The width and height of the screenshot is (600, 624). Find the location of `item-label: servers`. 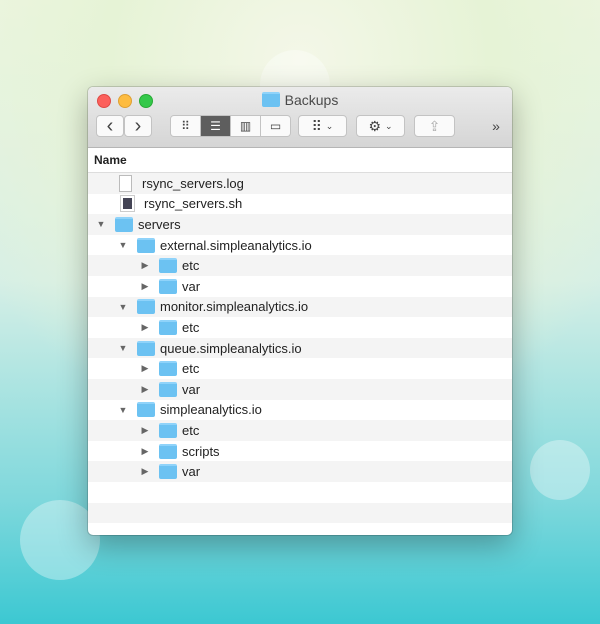

item-label: servers is located at coordinates (159, 224).